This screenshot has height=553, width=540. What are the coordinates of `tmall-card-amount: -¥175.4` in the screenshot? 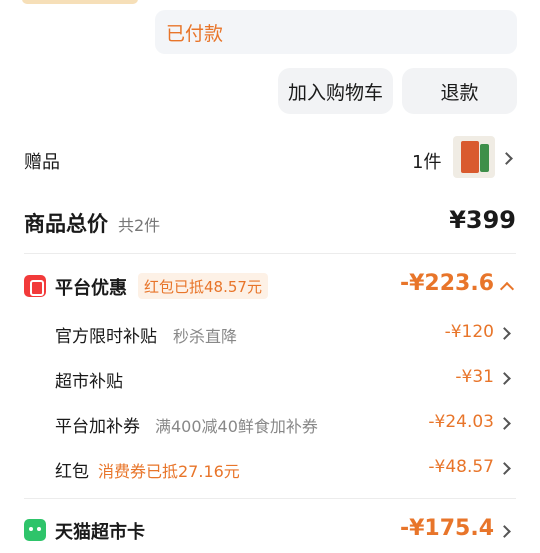 It's located at (446, 528).